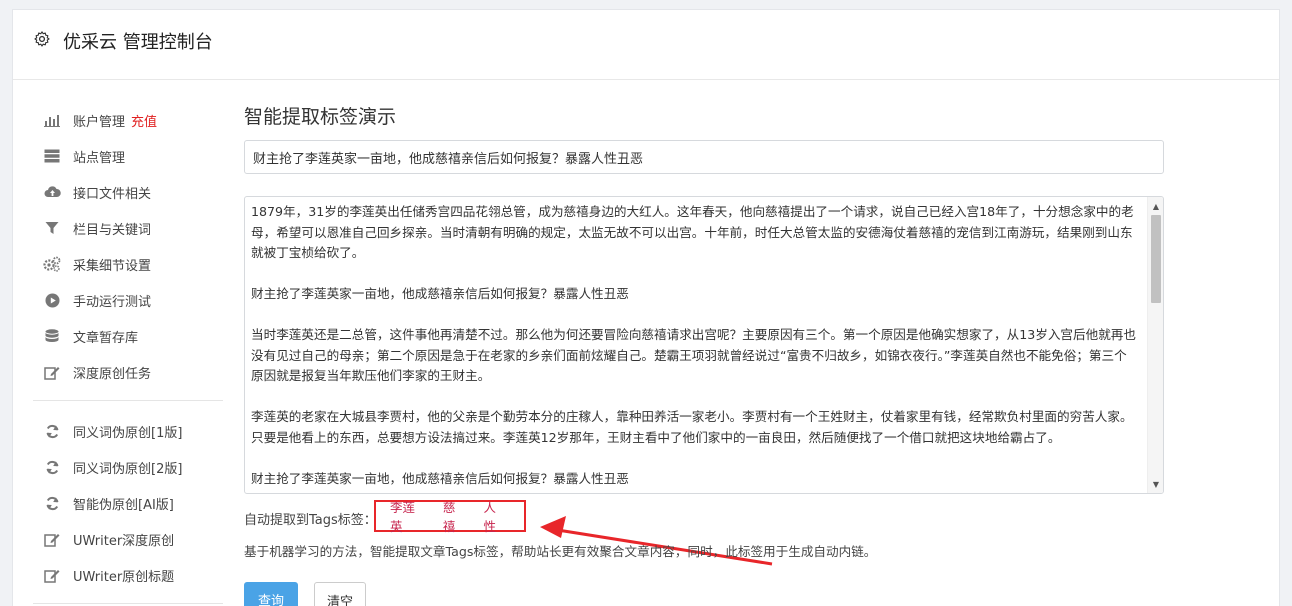 The image size is (1292, 606). Describe the element at coordinates (52, 336) in the screenshot. I see `database-icon` at that location.